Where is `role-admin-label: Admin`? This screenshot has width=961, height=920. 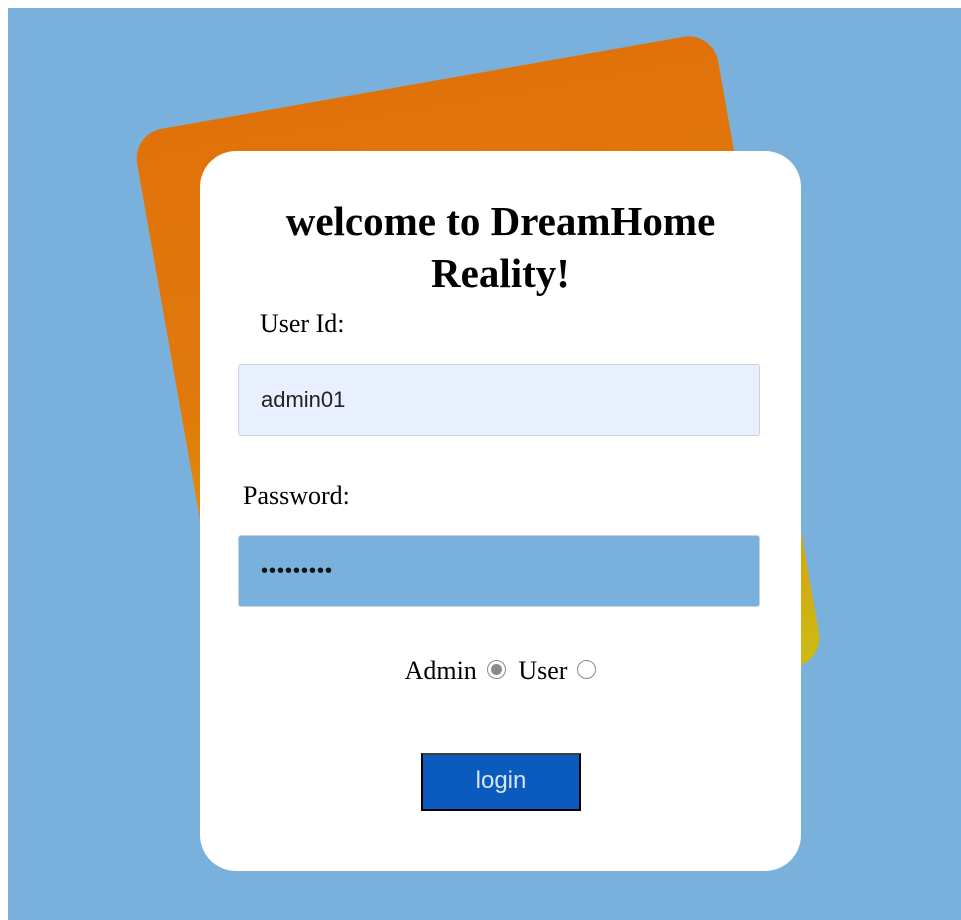 role-admin-label: Admin is located at coordinates (440, 670).